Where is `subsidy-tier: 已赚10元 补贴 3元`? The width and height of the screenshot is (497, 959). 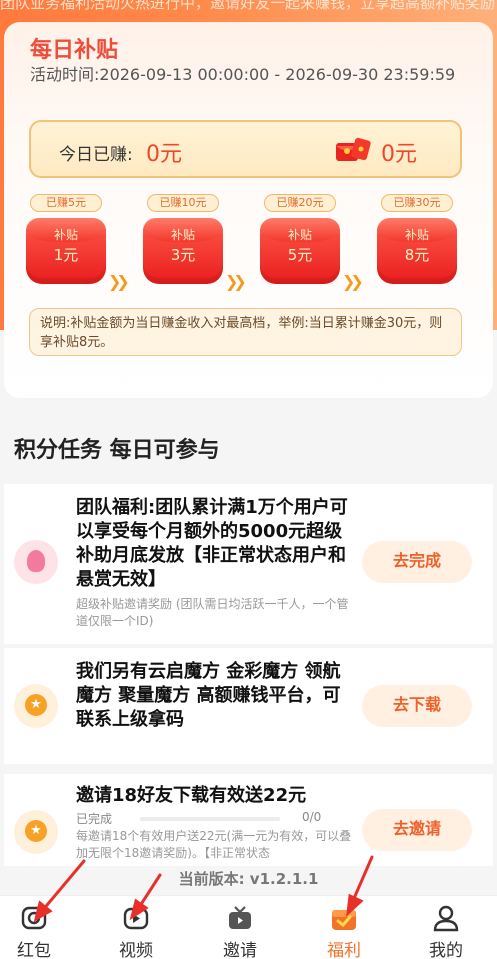 subsidy-tier: 已赚10元 补贴 3元 is located at coordinates (183, 240).